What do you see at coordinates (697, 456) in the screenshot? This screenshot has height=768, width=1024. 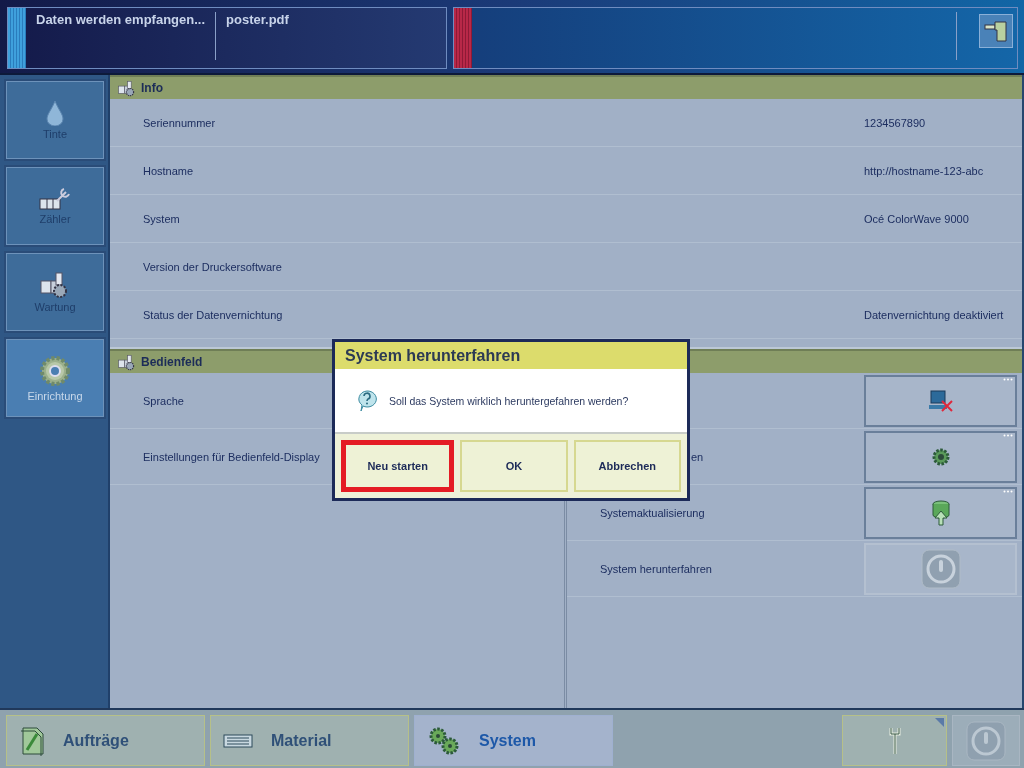 I see `action-label: en` at bounding box center [697, 456].